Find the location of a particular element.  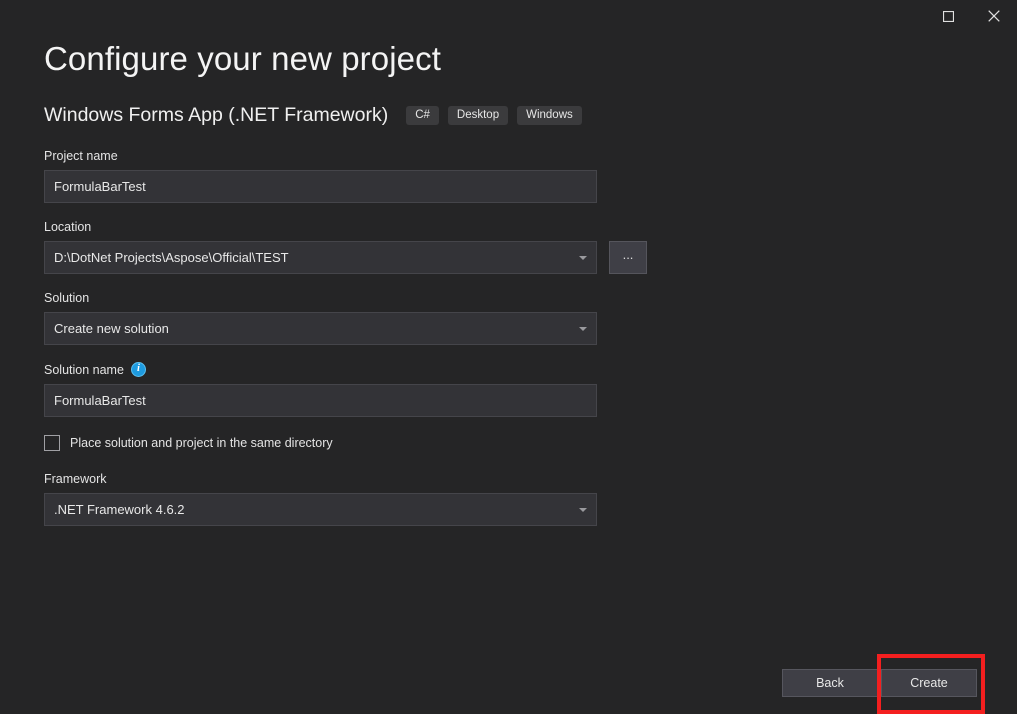

location-label: Location is located at coordinates (68, 227).